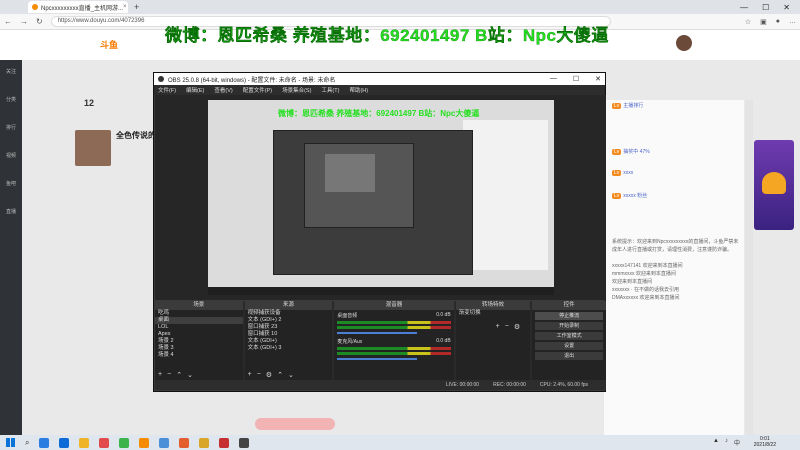 This screenshot has height=450, width=800. I want to click on taskview-icon, so click(44, 442).